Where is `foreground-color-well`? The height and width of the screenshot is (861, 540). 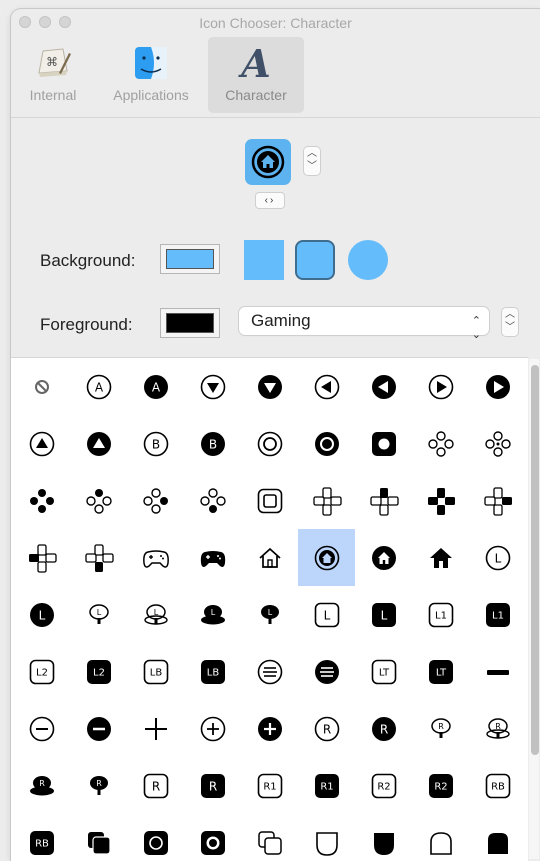 foreground-color-well is located at coordinates (190, 323).